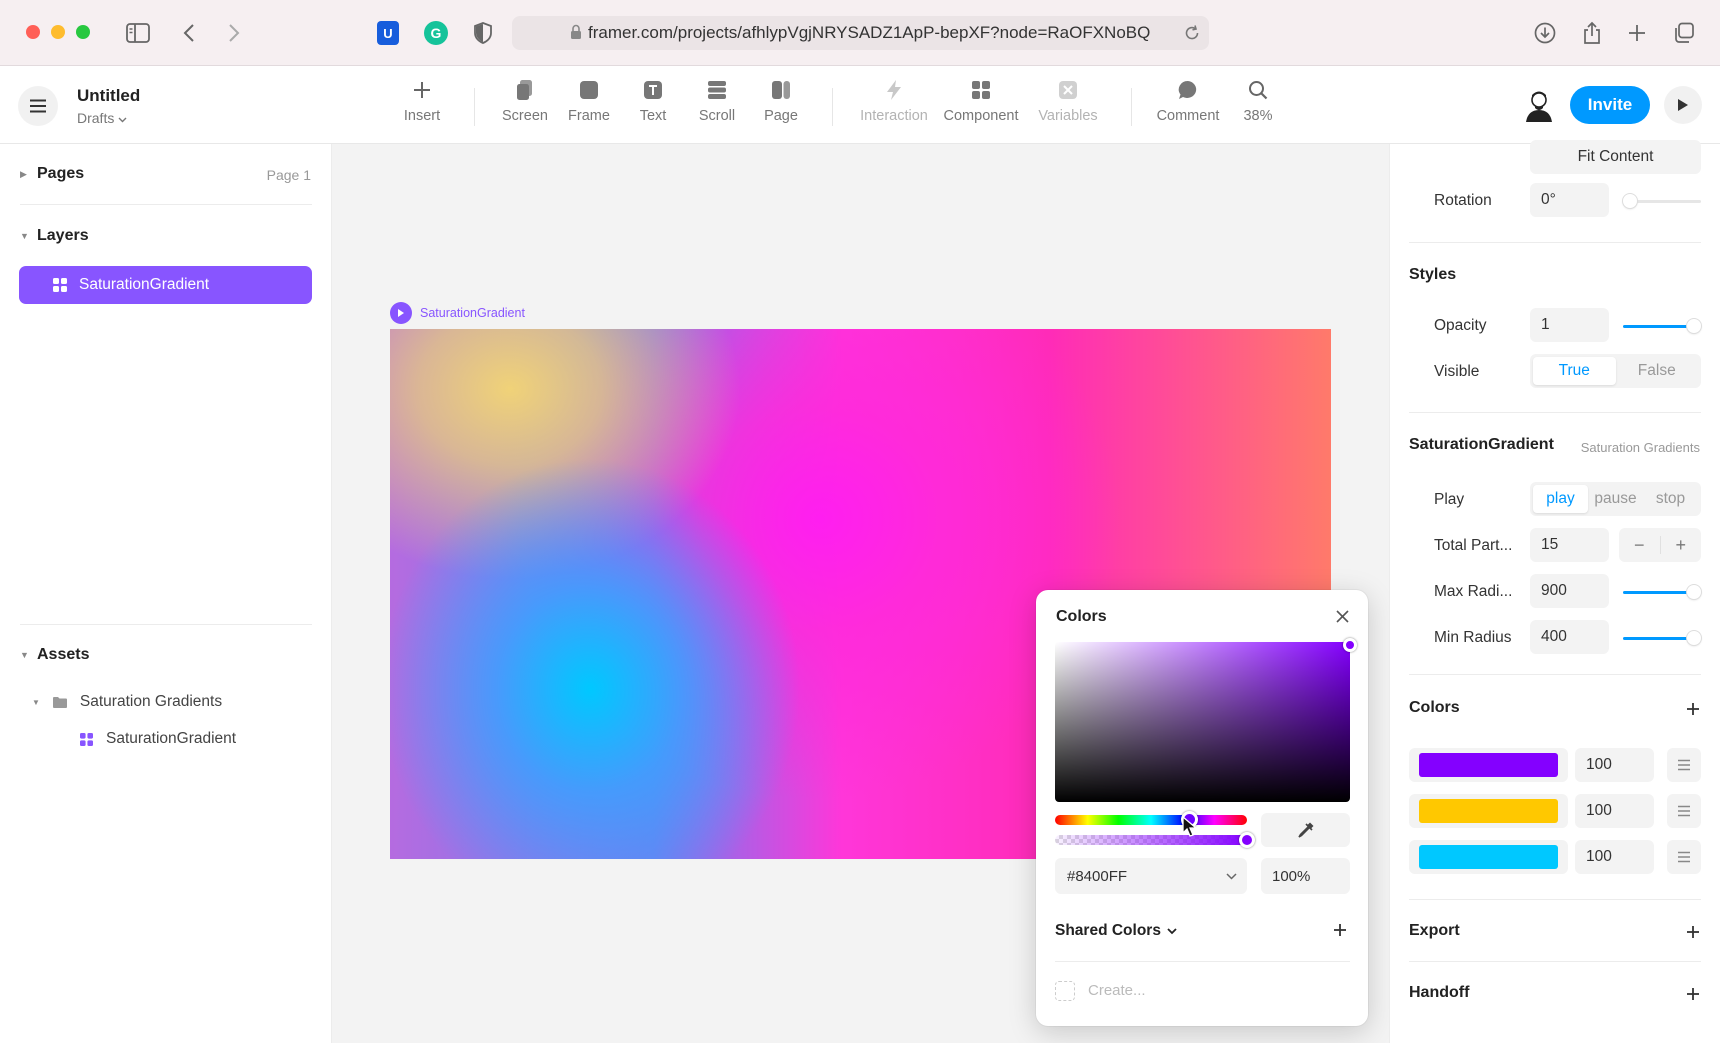 This screenshot has width=1720, height=1043. I want to click on asset-item: SaturationGradient, so click(158, 739).